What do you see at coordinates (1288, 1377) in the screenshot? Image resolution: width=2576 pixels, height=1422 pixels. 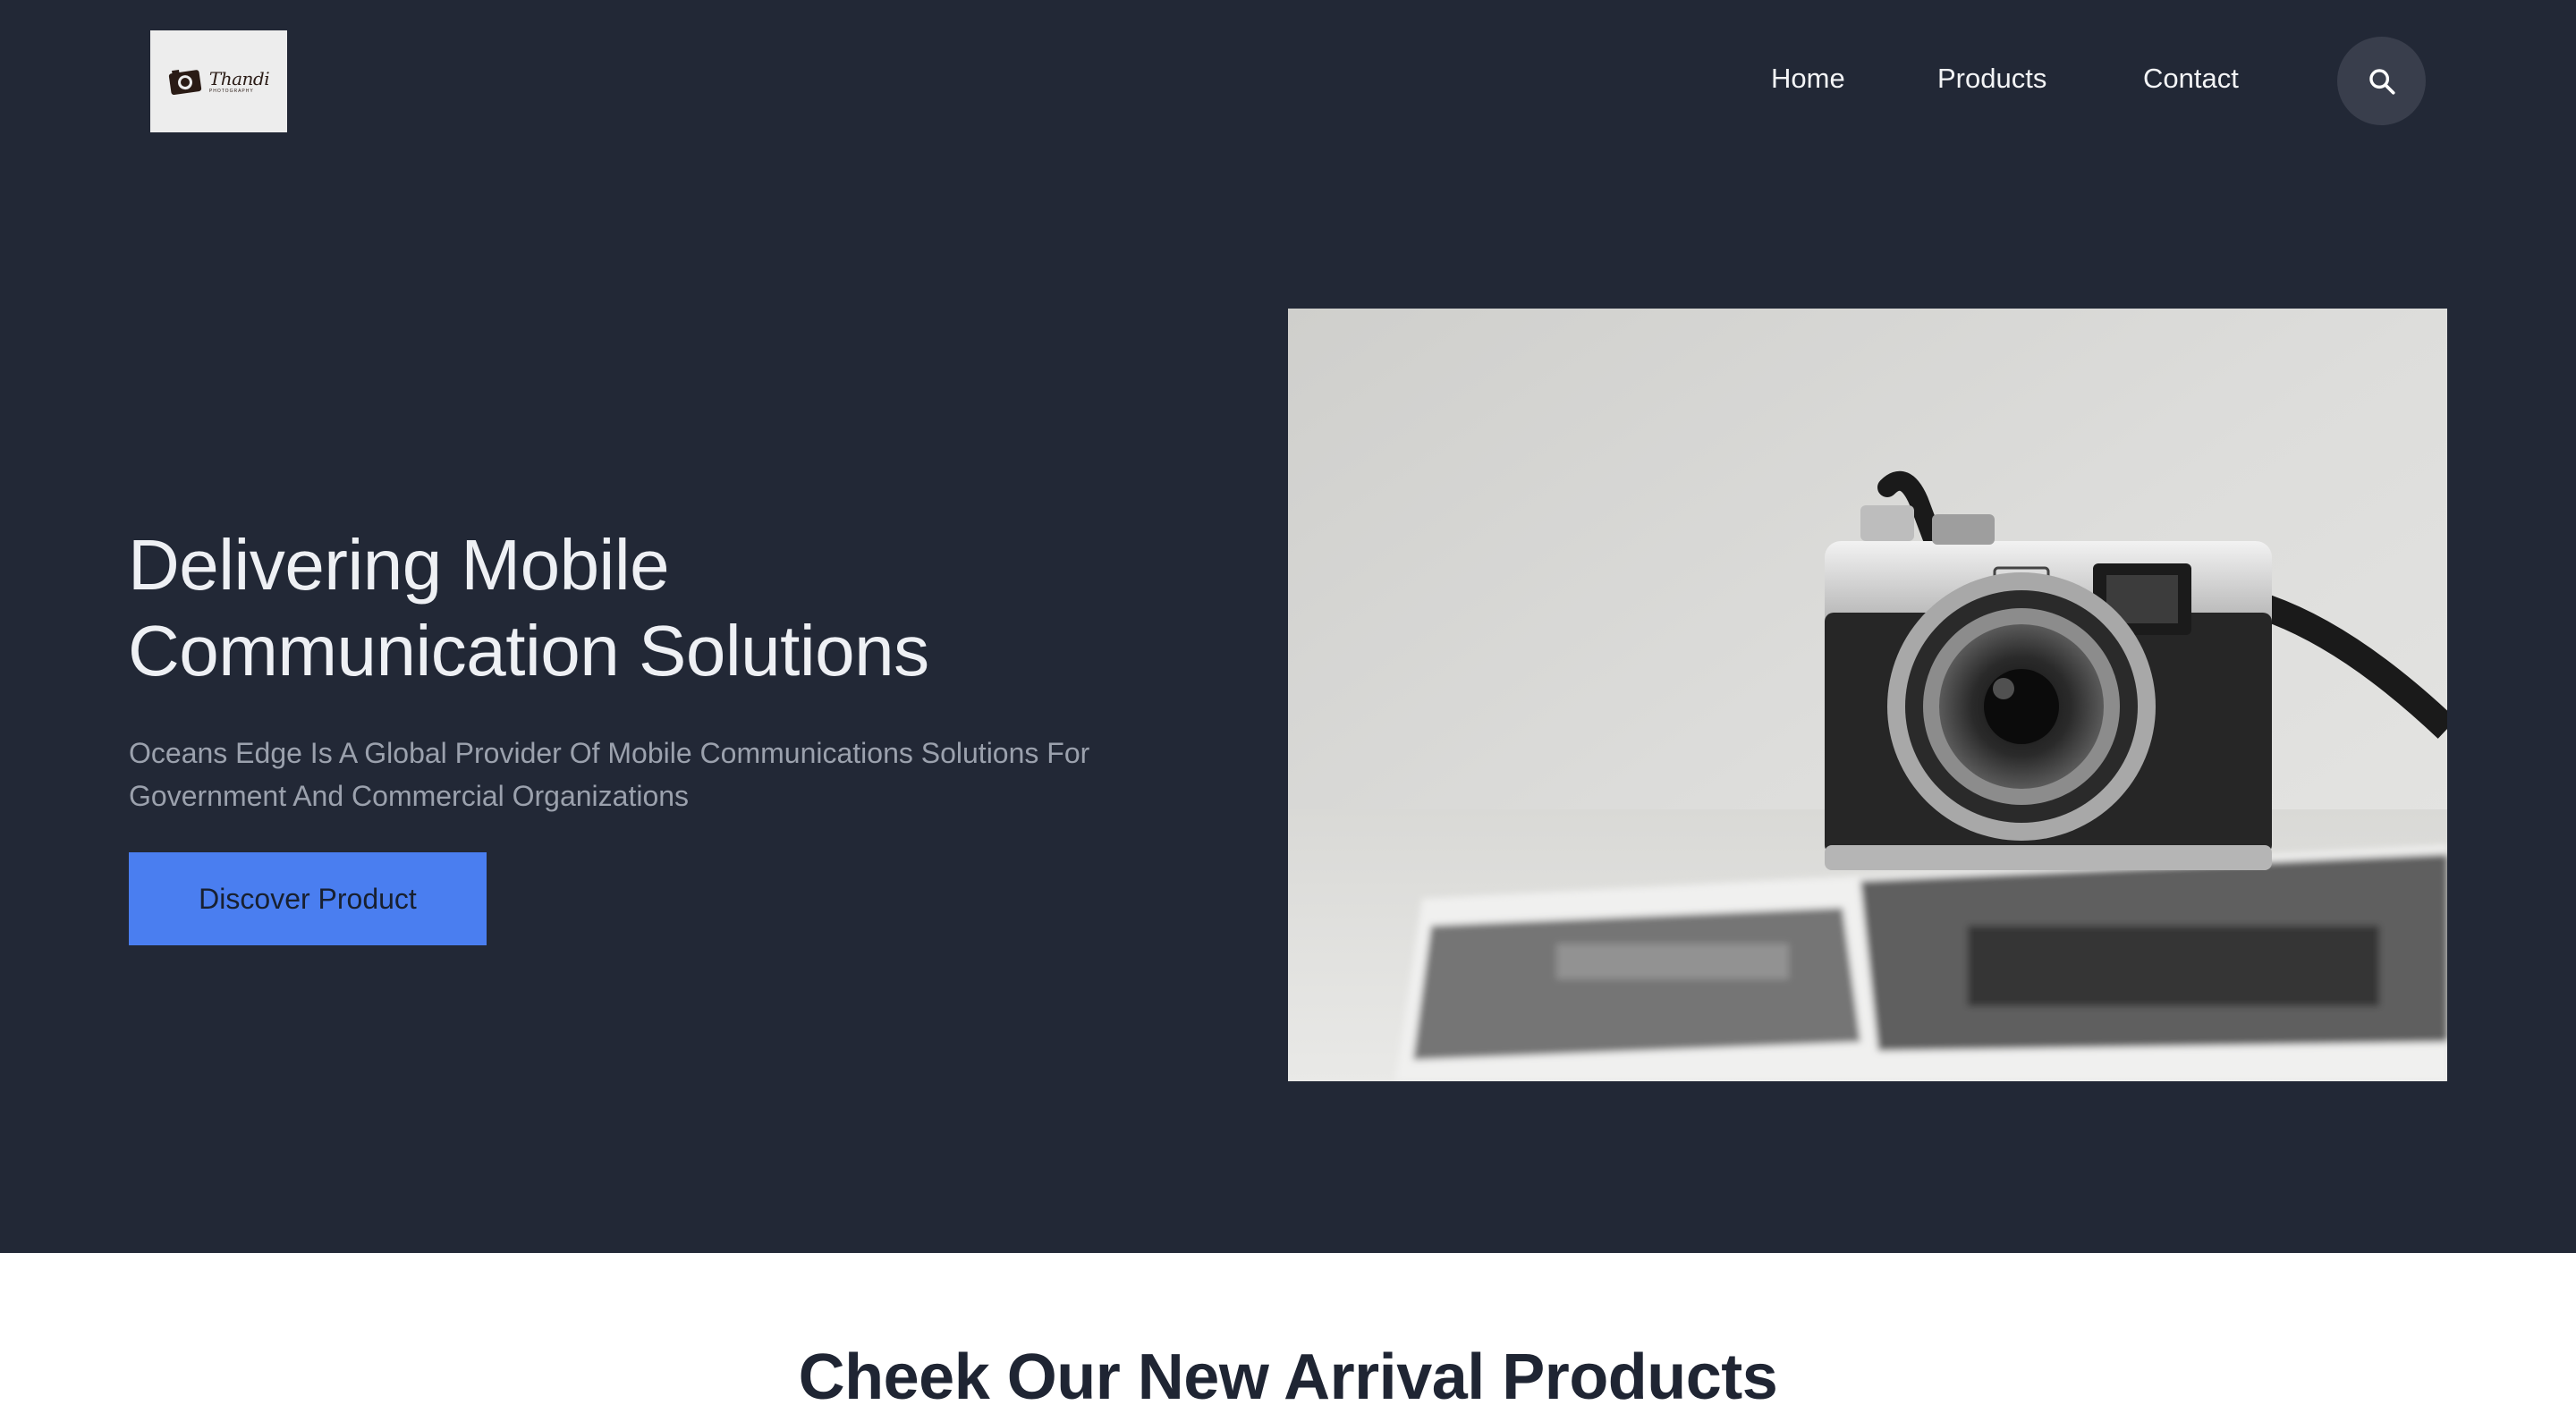 I see `section-title: Cheek Our New Arrival Products` at bounding box center [1288, 1377].